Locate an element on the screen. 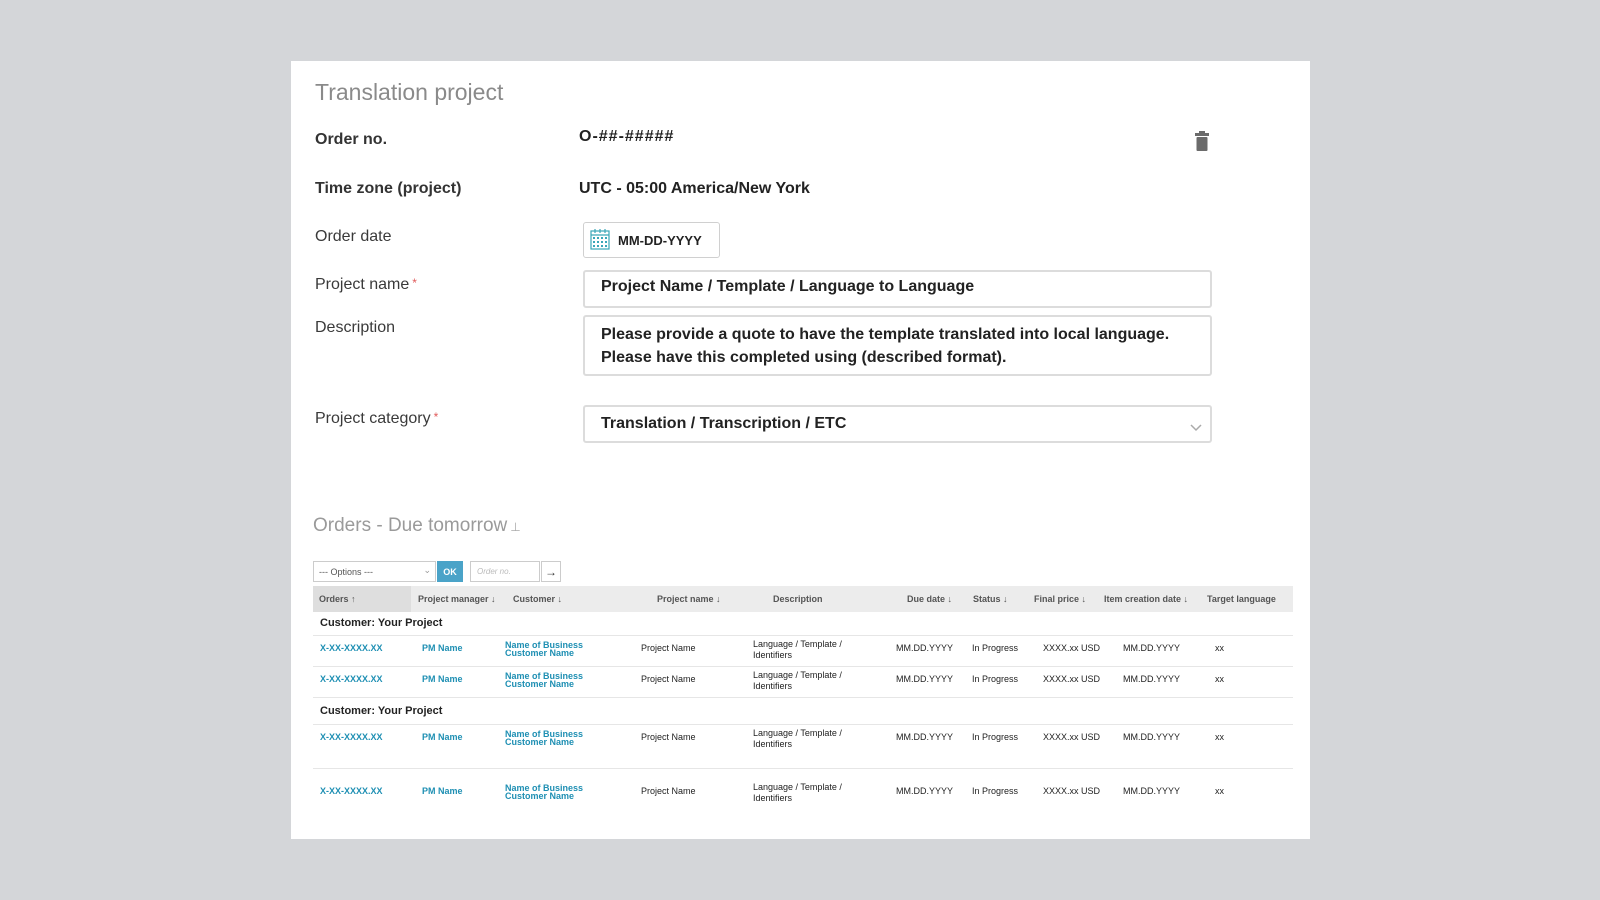 The width and height of the screenshot is (1600, 900). project-category-select: Translation / Transcription / ETC is located at coordinates (897, 424).